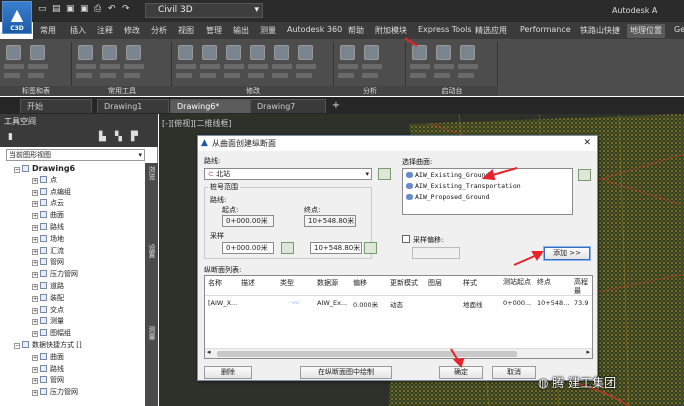  What do you see at coordinates (488, 175) in the screenshot?
I see `arrow-head-surface` at bounding box center [488, 175].